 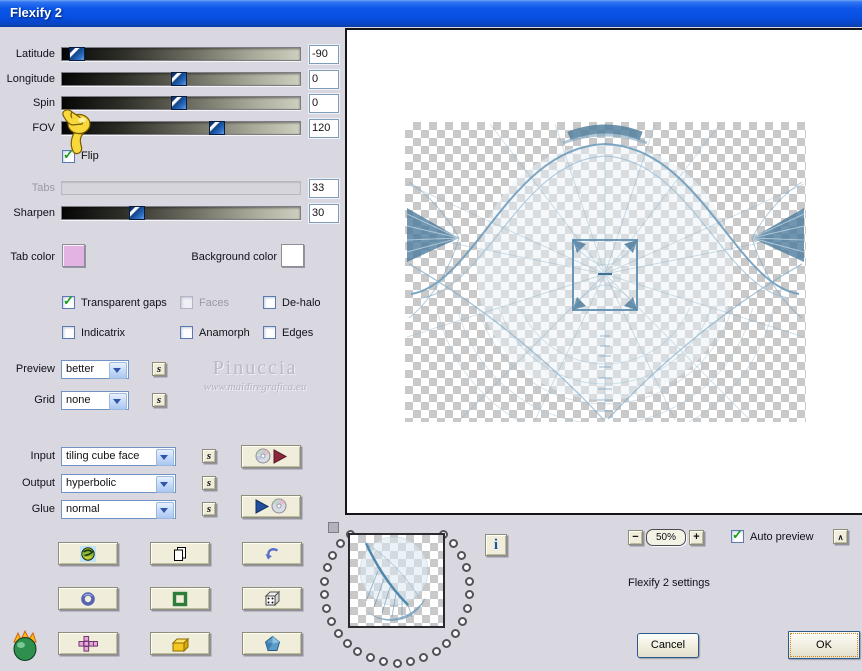 I want to click on input-dropdown: tiling cube face, so click(x=118, y=456).